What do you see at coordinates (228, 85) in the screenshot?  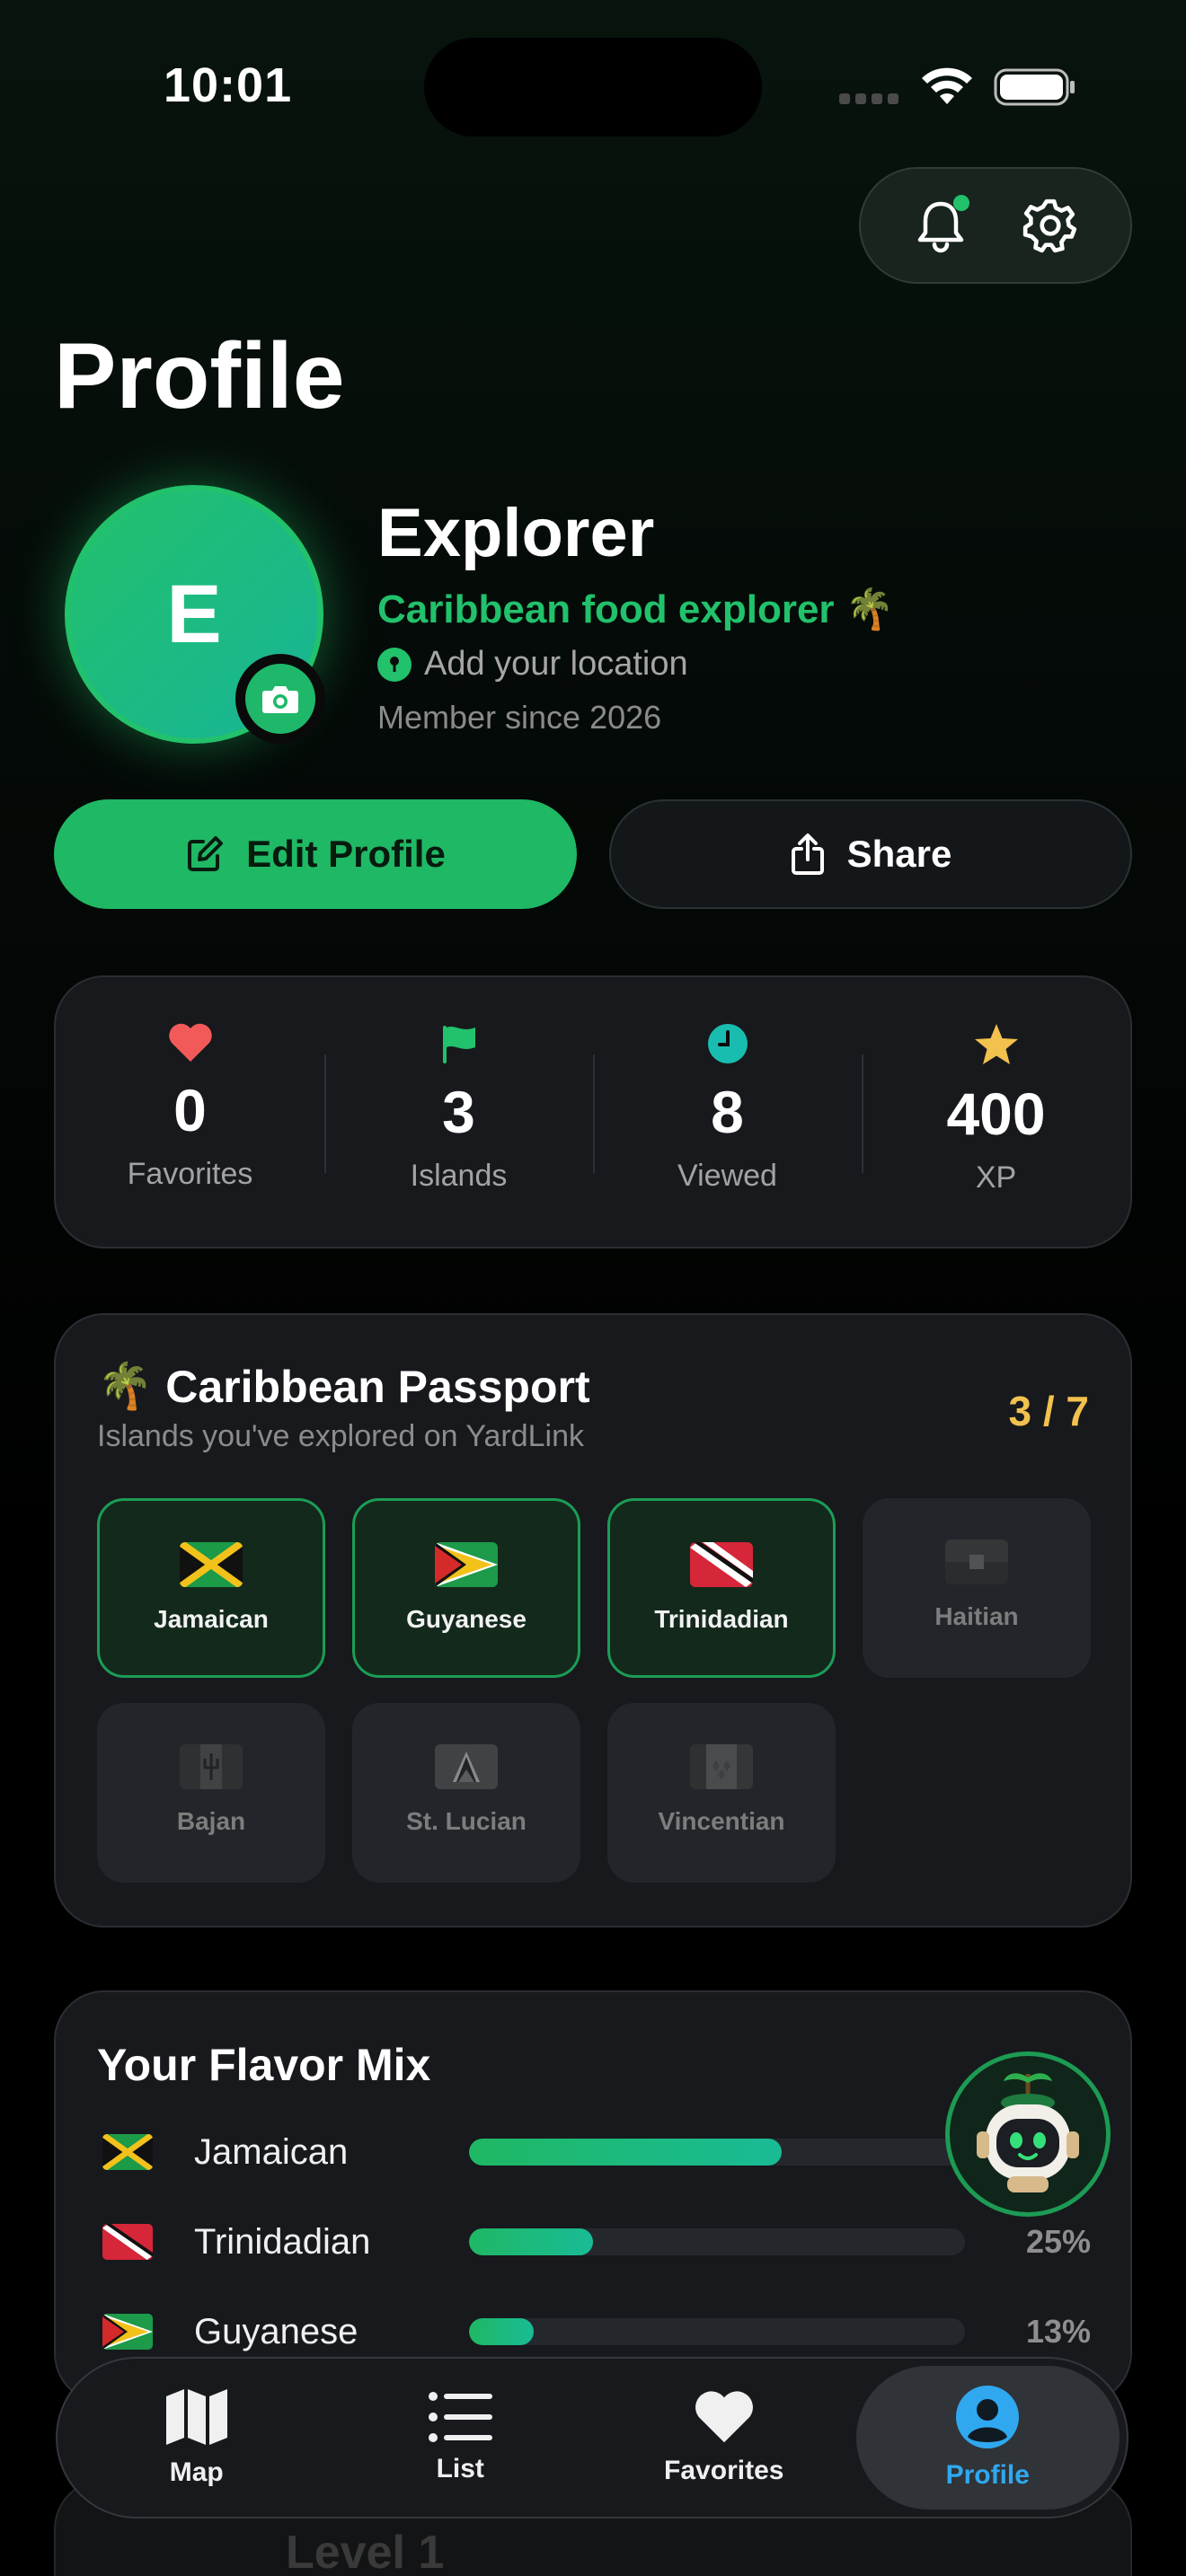 I see `status-time: 10:01` at bounding box center [228, 85].